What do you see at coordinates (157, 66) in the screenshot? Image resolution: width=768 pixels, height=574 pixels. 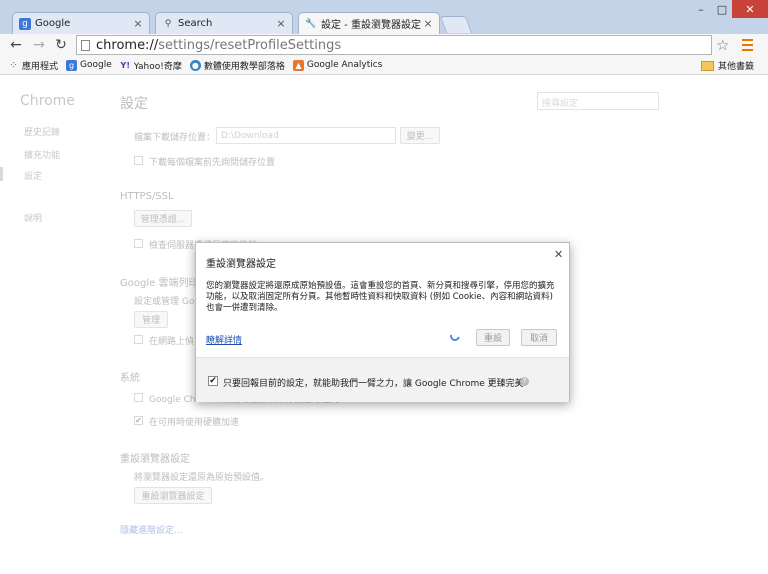 I see `bookmark-label: Yahoo!奇摩` at bounding box center [157, 66].